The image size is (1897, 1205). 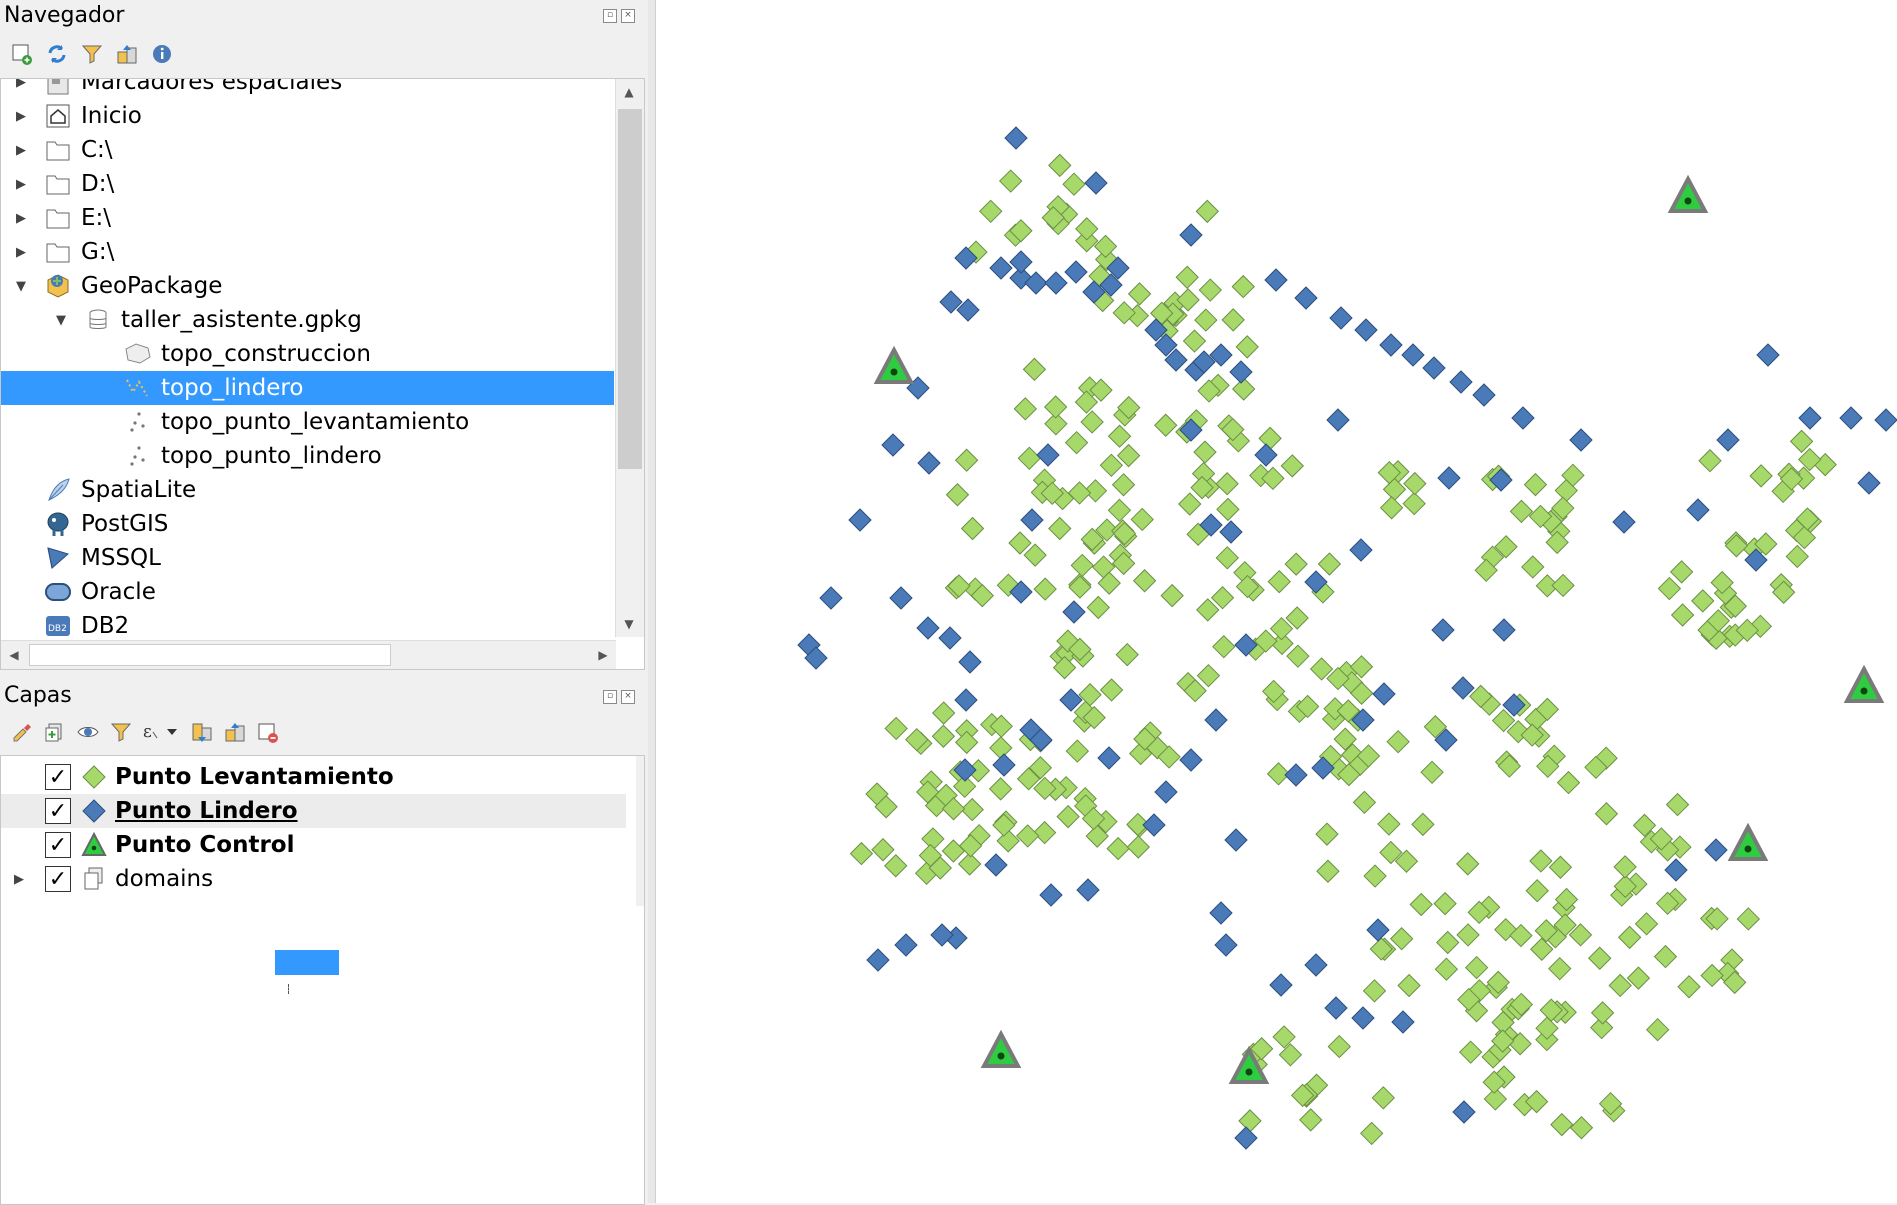 What do you see at coordinates (38, 695) in the screenshot?
I see `layers-panel-title: Capas` at bounding box center [38, 695].